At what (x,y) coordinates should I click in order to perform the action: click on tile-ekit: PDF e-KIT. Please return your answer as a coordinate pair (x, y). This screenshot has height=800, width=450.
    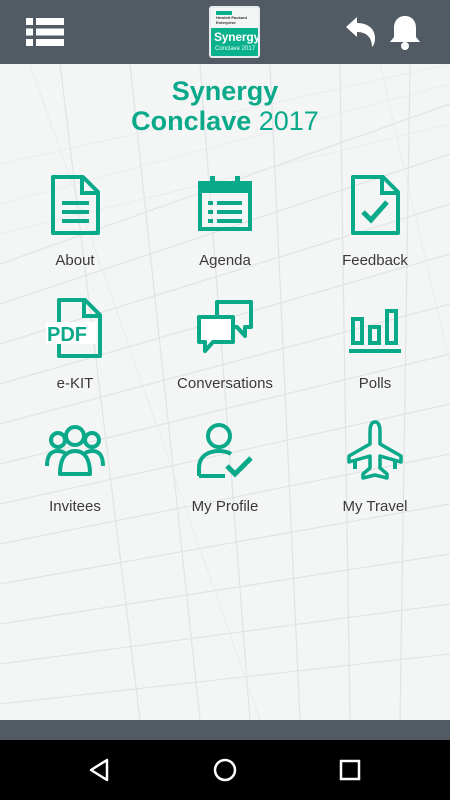
    Looking at the image, I should click on (75, 357).